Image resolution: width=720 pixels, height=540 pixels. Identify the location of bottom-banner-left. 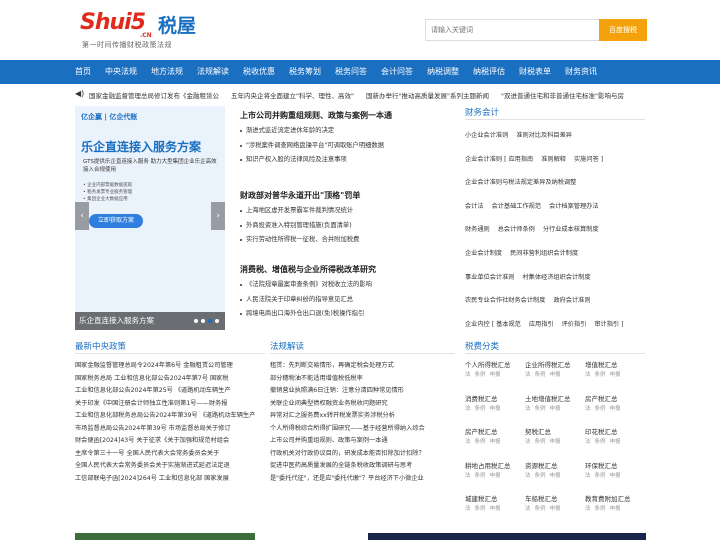
(165, 536).